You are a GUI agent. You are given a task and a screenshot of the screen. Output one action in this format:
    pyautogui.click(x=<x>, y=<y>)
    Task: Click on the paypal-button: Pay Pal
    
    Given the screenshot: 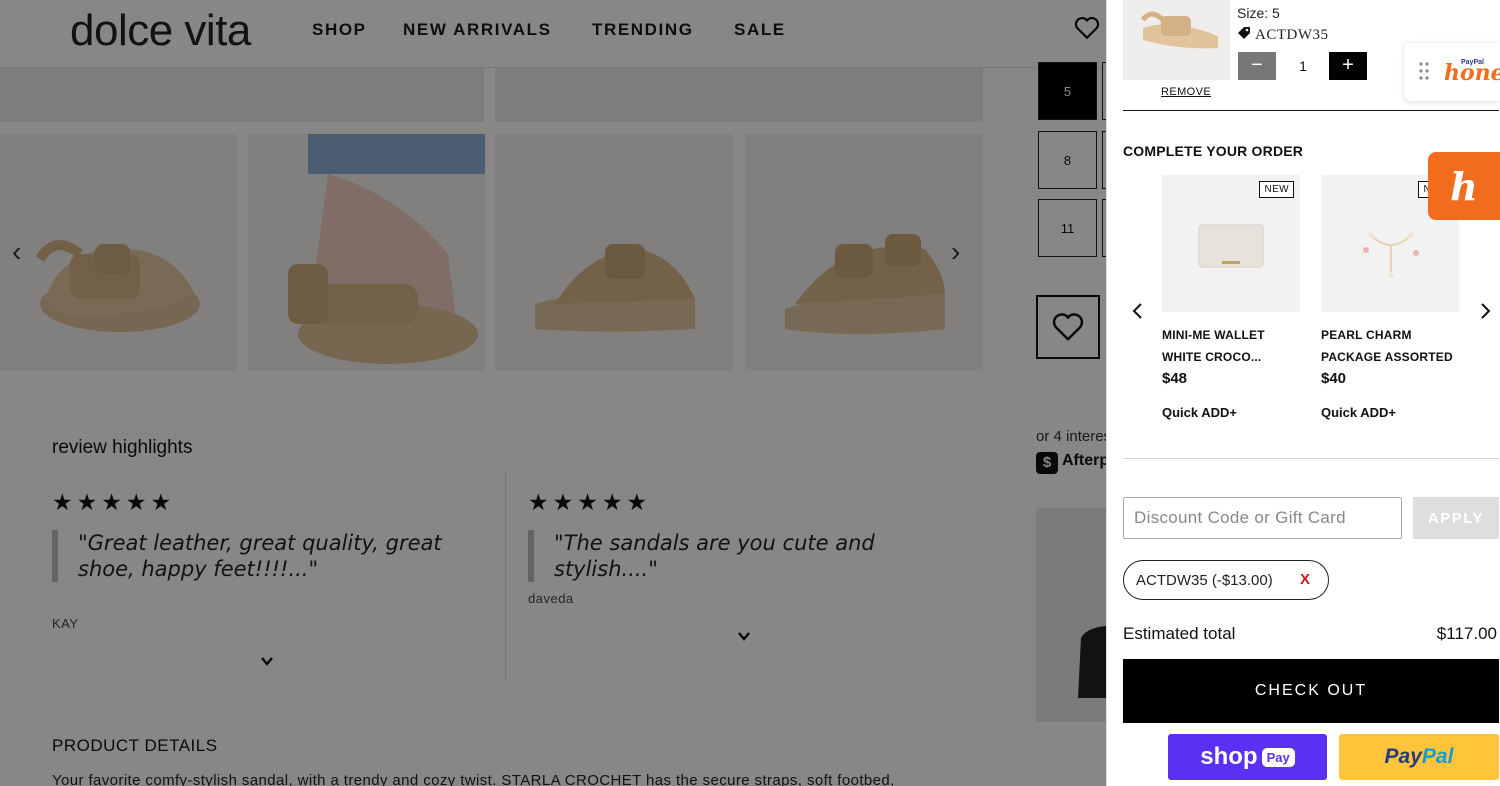 What is the action you would take?
    pyautogui.click(x=1419, y=757)
    